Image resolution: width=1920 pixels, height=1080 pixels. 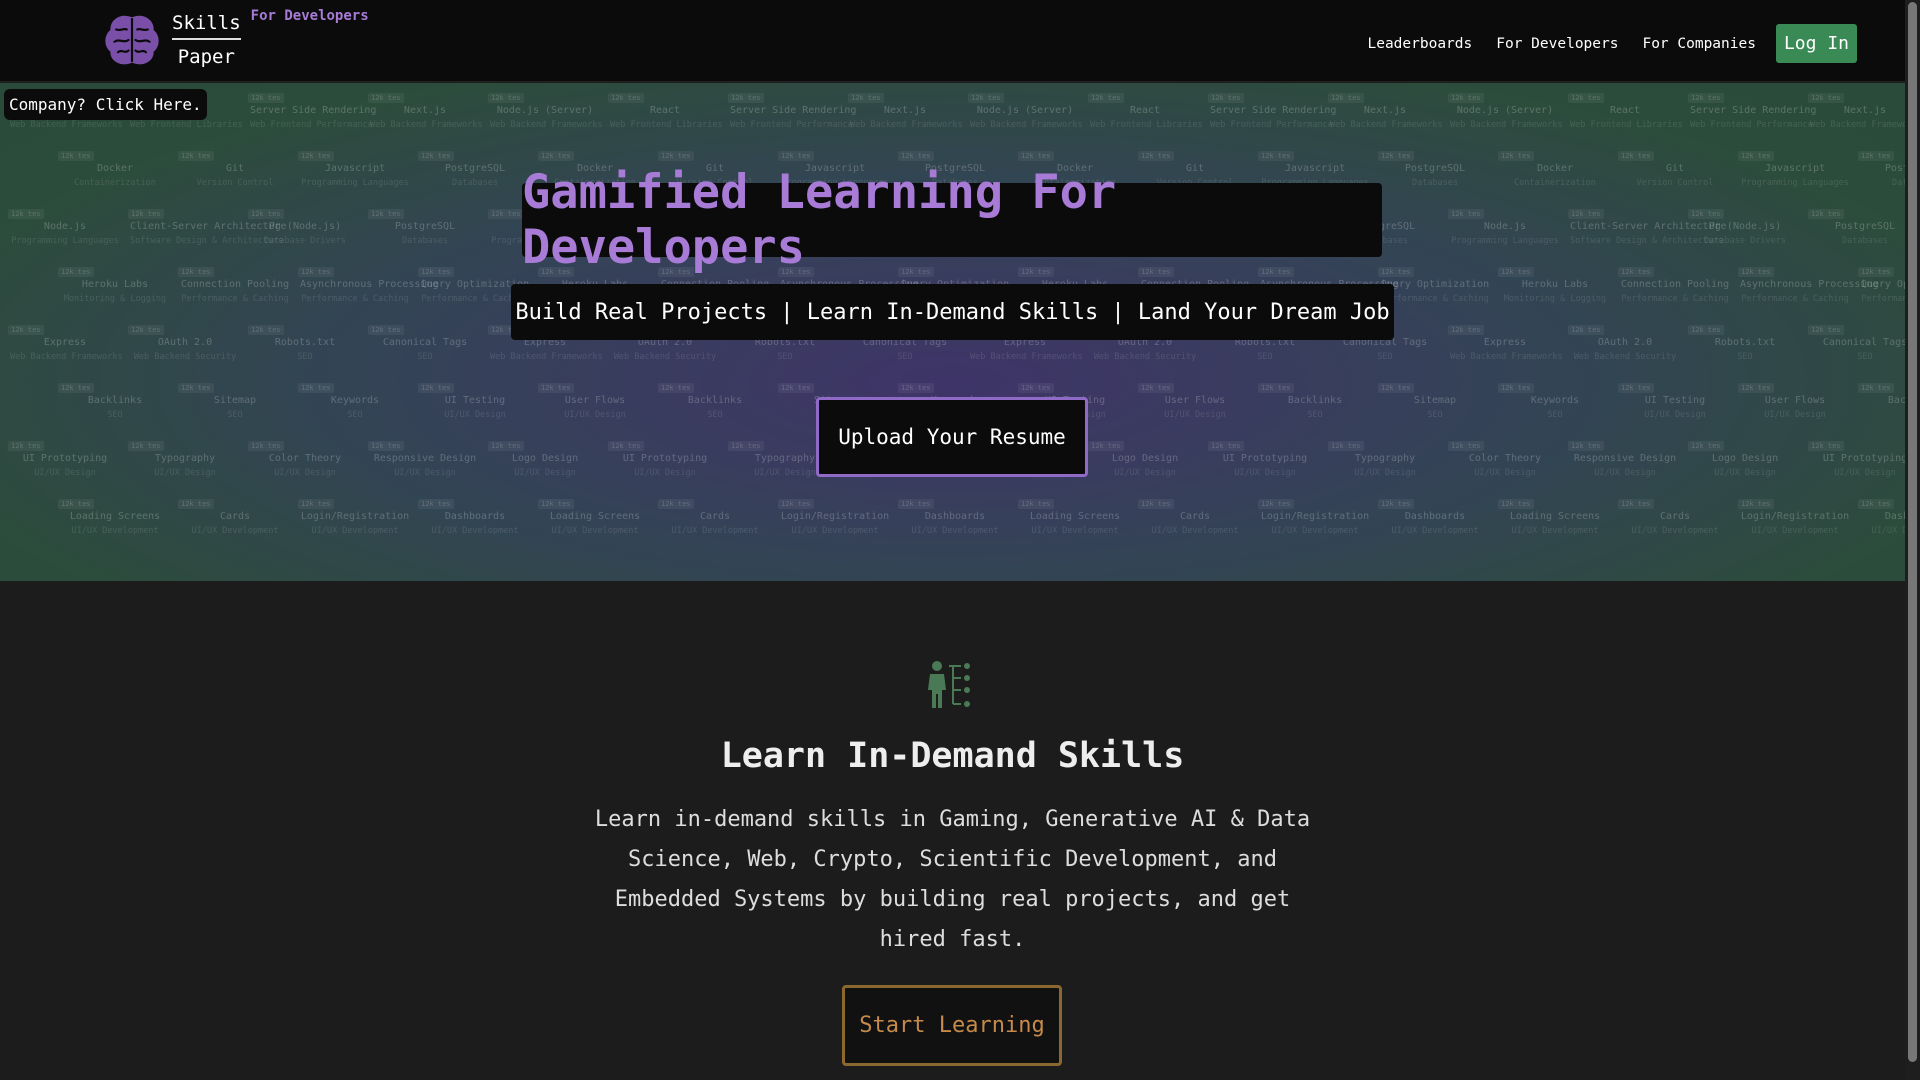 I want to click on vertical-scrollbar, so click(x=1912, y=540).